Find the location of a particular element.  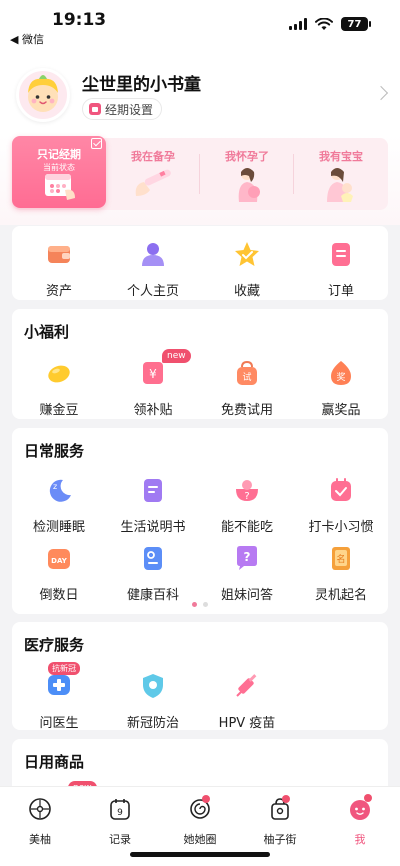

avatar is located at coordinates (43, 95).